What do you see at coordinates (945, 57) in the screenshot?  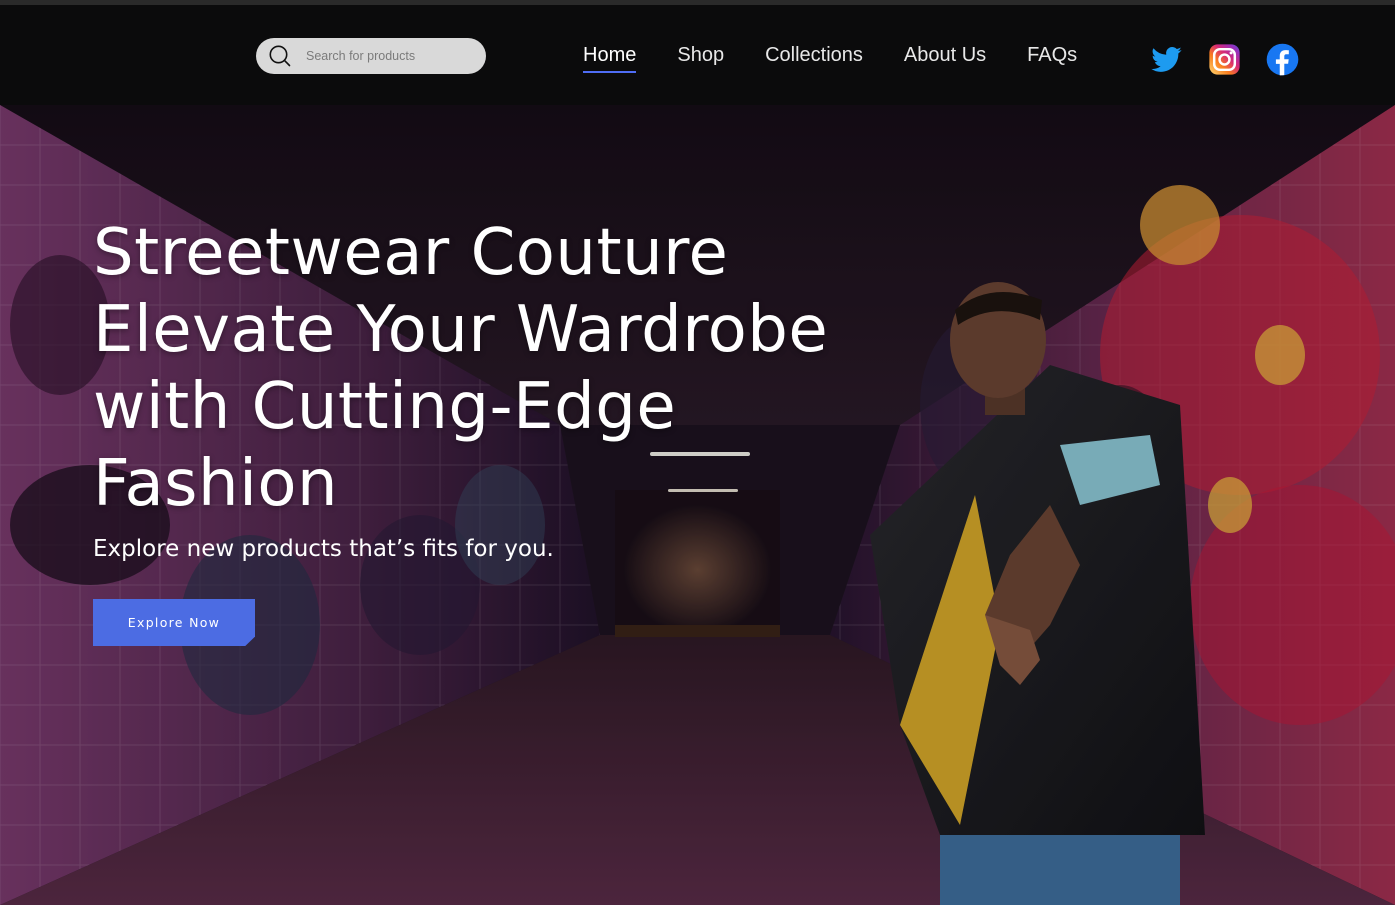 I see `nav-link-about-us: About Us` at bounding box center [945, 57].